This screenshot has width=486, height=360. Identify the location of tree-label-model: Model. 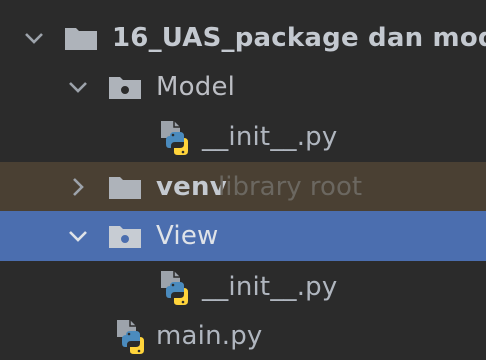
(196, 87).